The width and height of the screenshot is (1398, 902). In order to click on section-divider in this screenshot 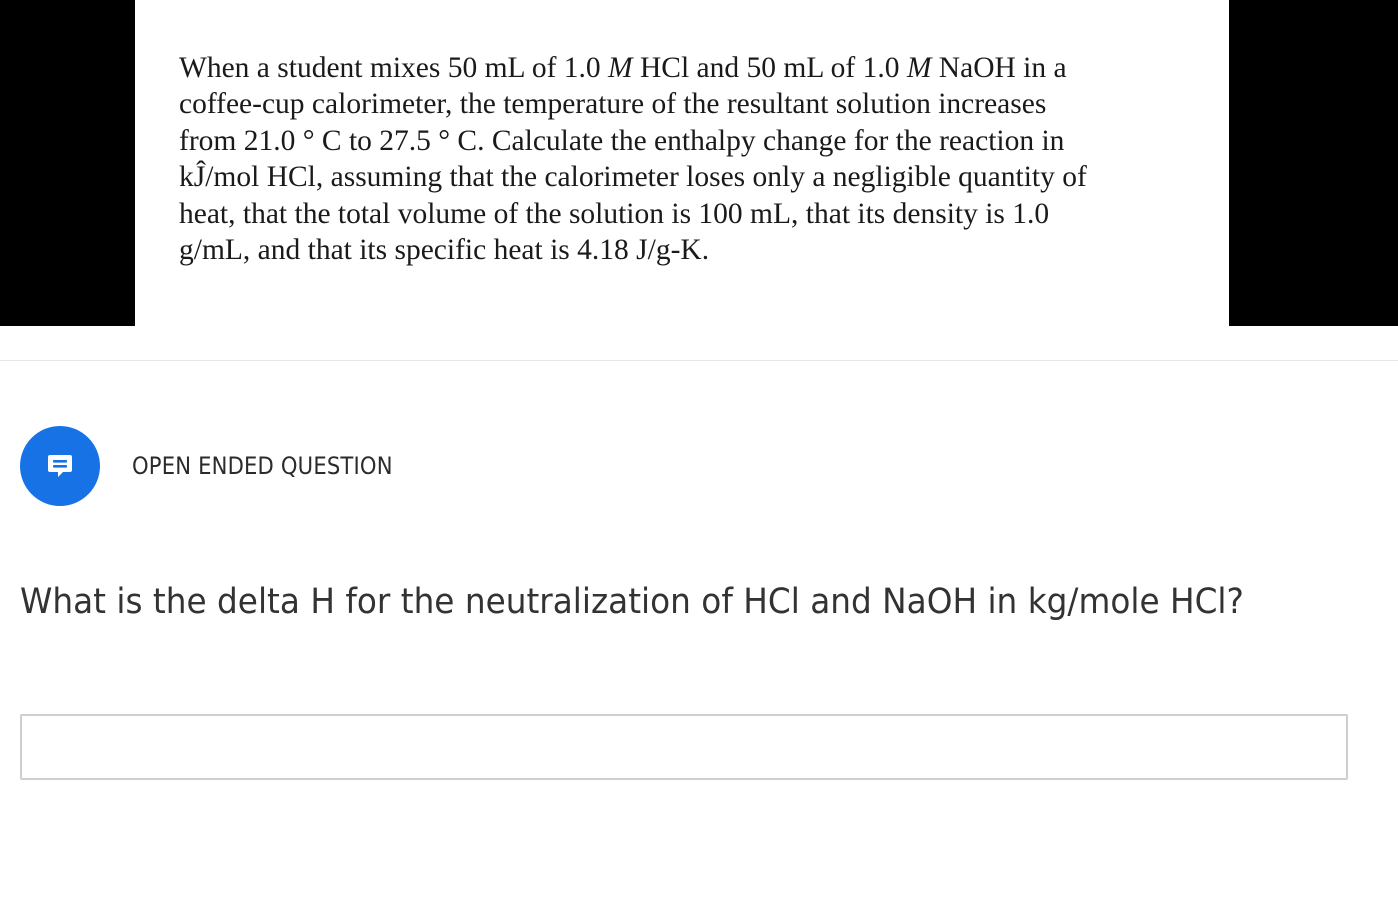, I will do `click(699, 360)`.